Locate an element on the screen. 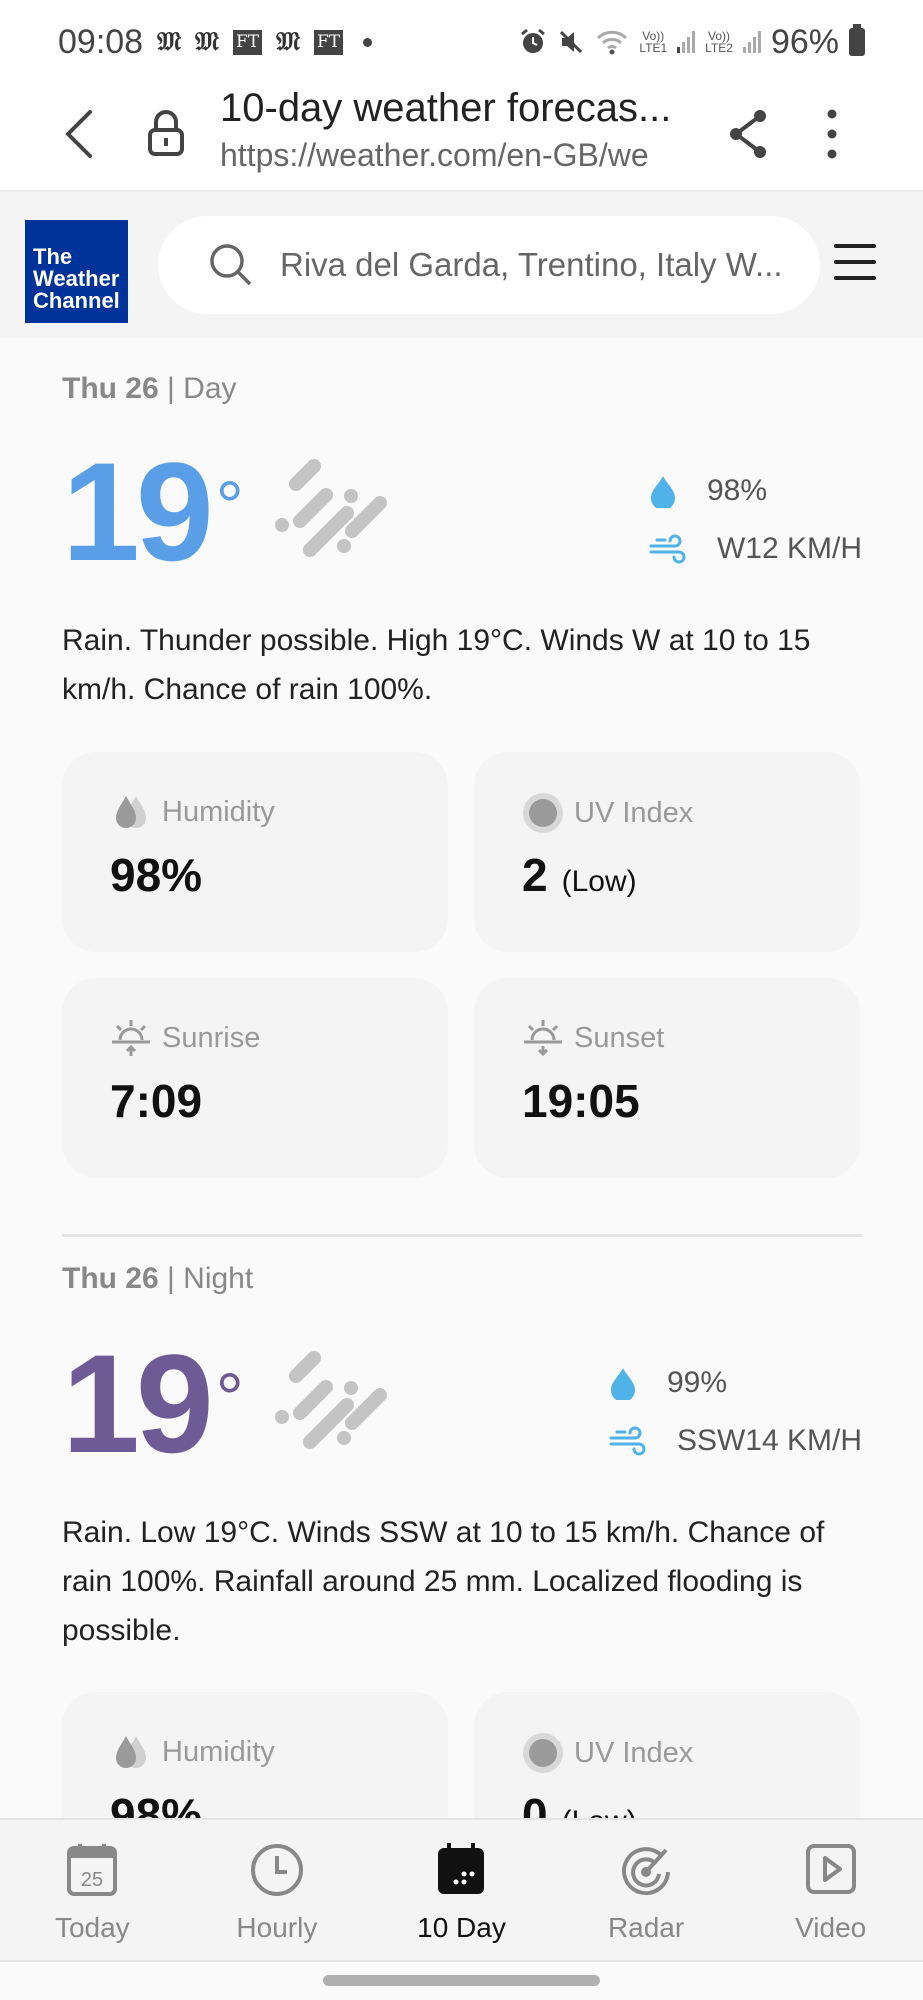  calendar-10day-icon is located at coordinates (461, 1868).